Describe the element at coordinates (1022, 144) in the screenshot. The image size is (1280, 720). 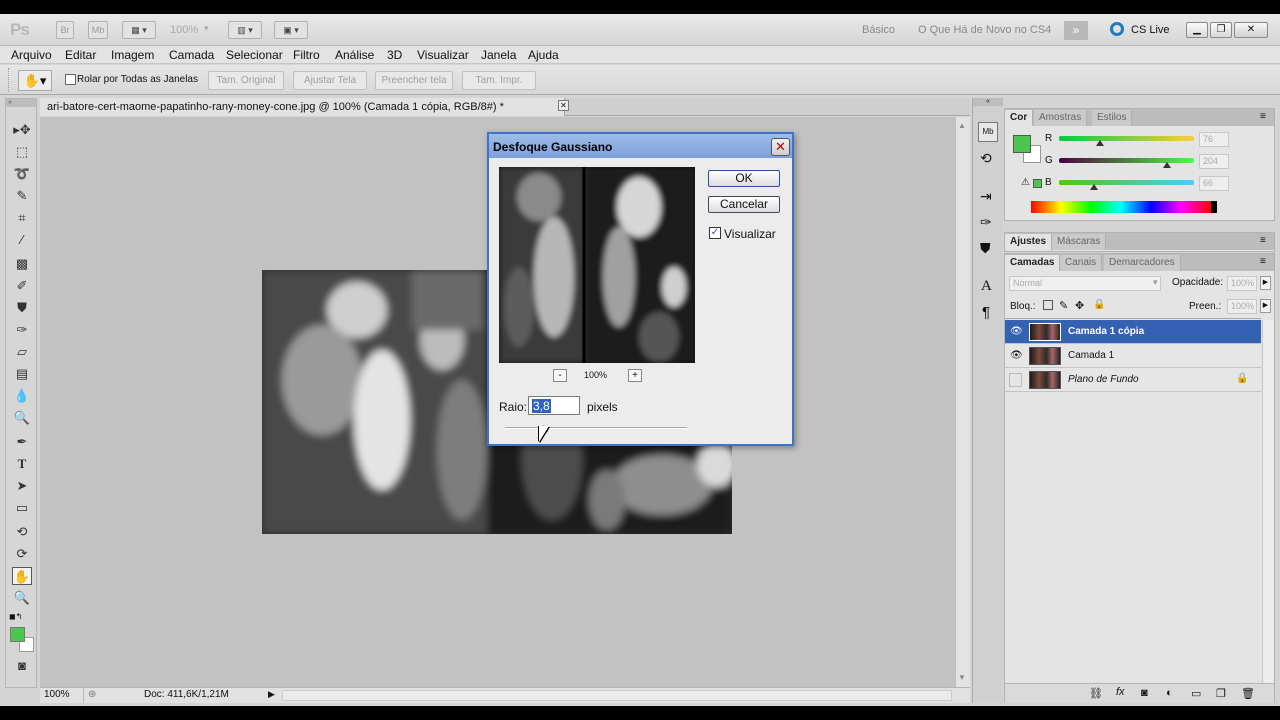
I see `color-fg-swatch` at that location.